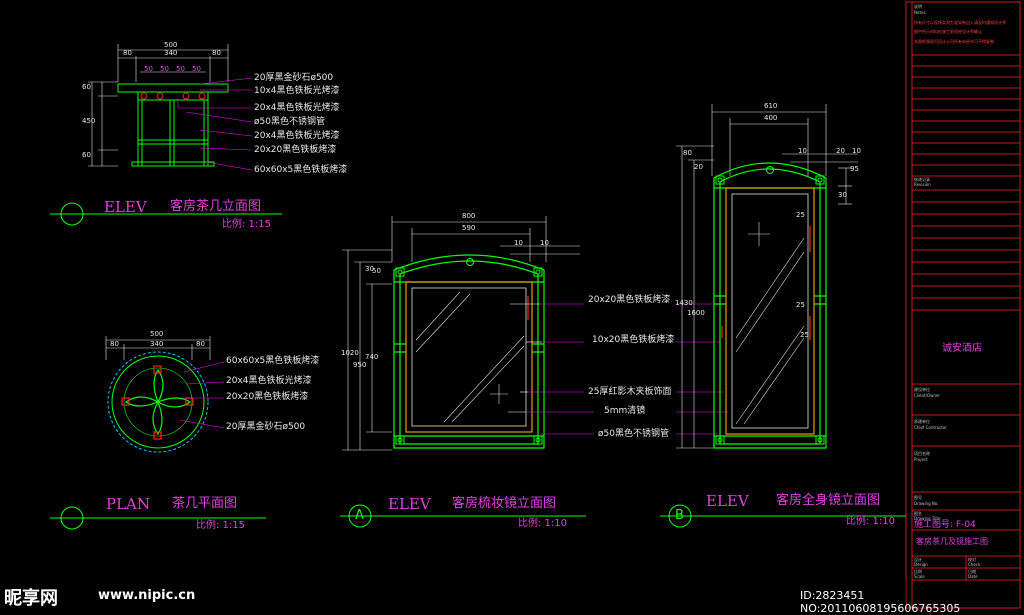 The image size is (1024, 615). I want to click on fm-dim-left, so click(695, 297).